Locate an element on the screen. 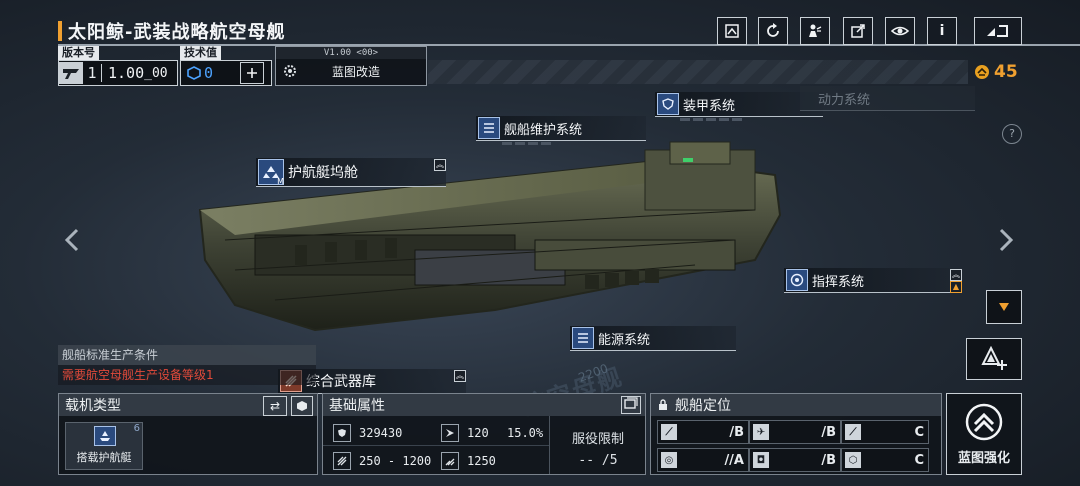 Image resolution: width=1080 pixels, height=486 pixels. command-warning-icon: ▲ is located at coordinates (956, 287).